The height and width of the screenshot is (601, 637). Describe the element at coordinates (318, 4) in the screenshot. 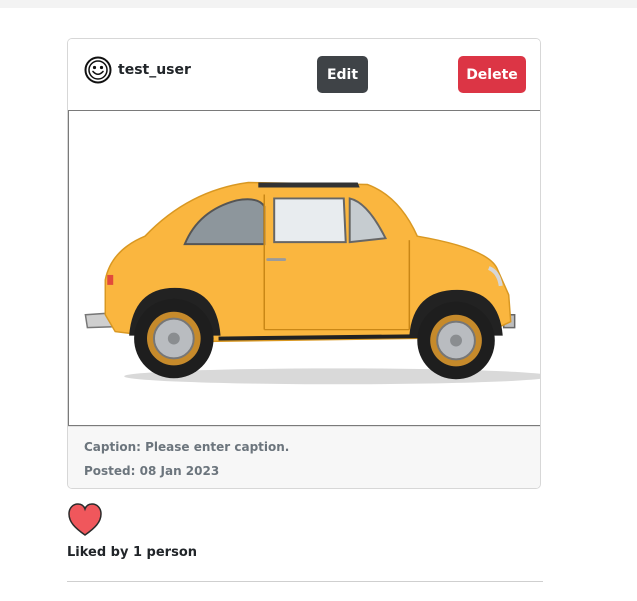

I see `top-bar` at that location.